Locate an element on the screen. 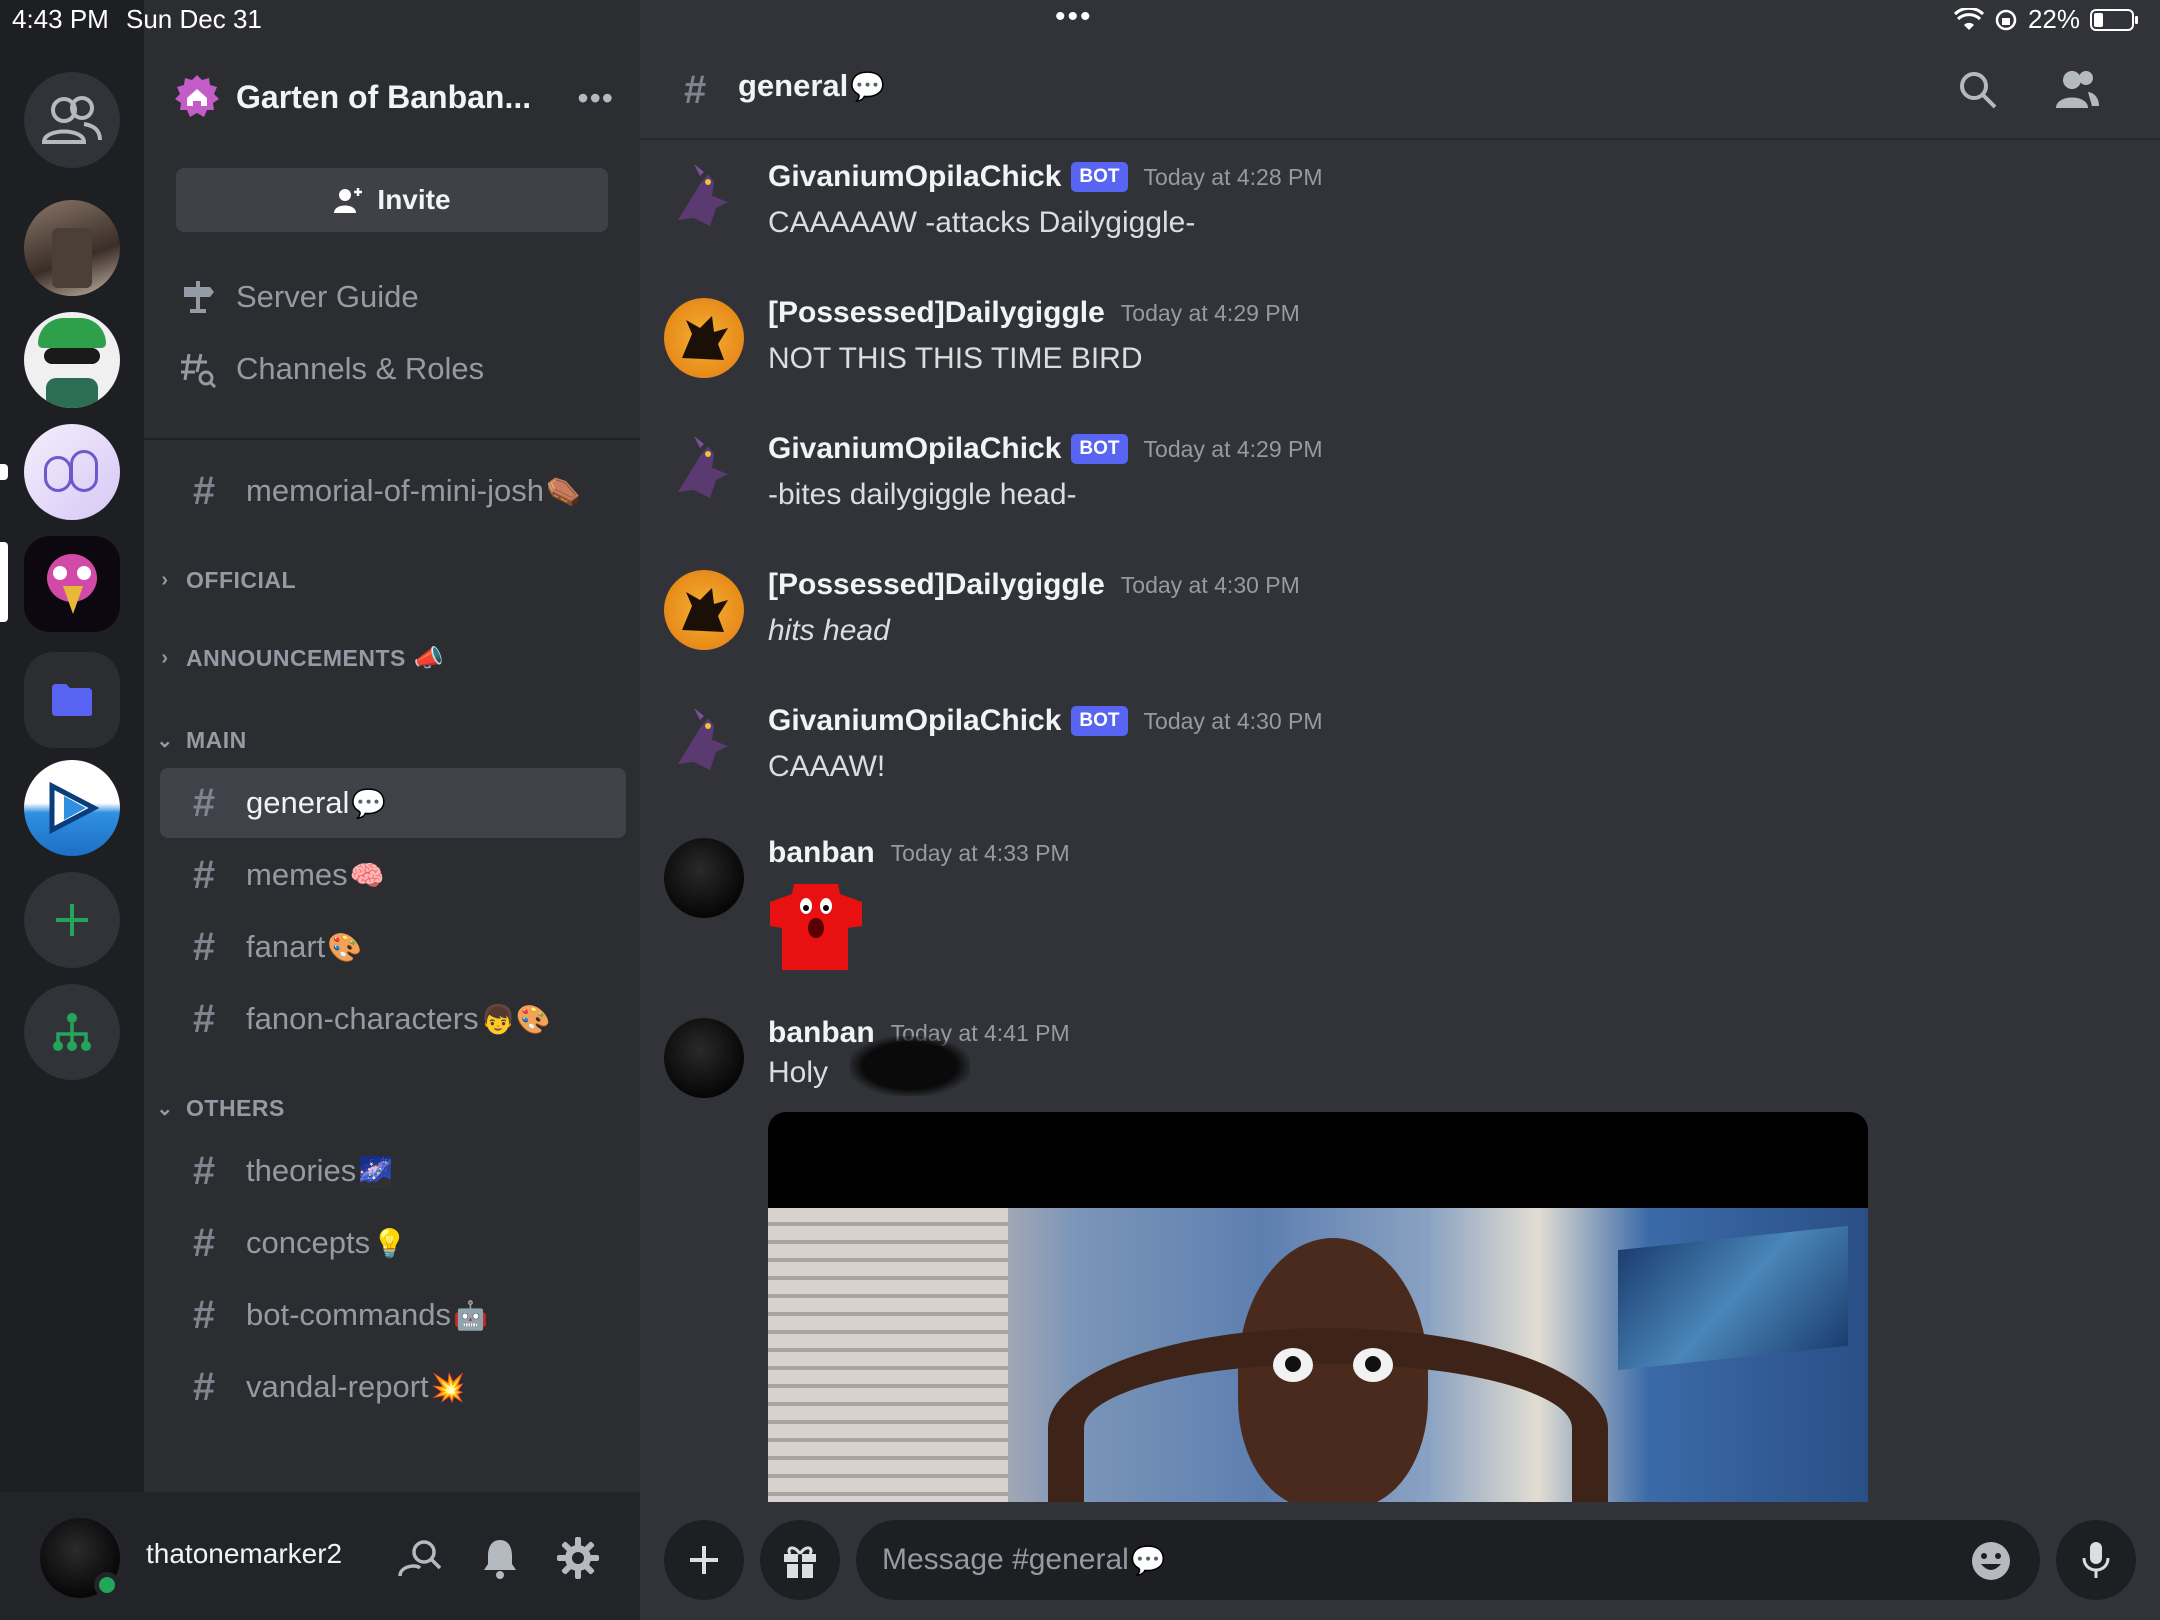  channel-general: # general 💬 is located at coordinates (393, 803).